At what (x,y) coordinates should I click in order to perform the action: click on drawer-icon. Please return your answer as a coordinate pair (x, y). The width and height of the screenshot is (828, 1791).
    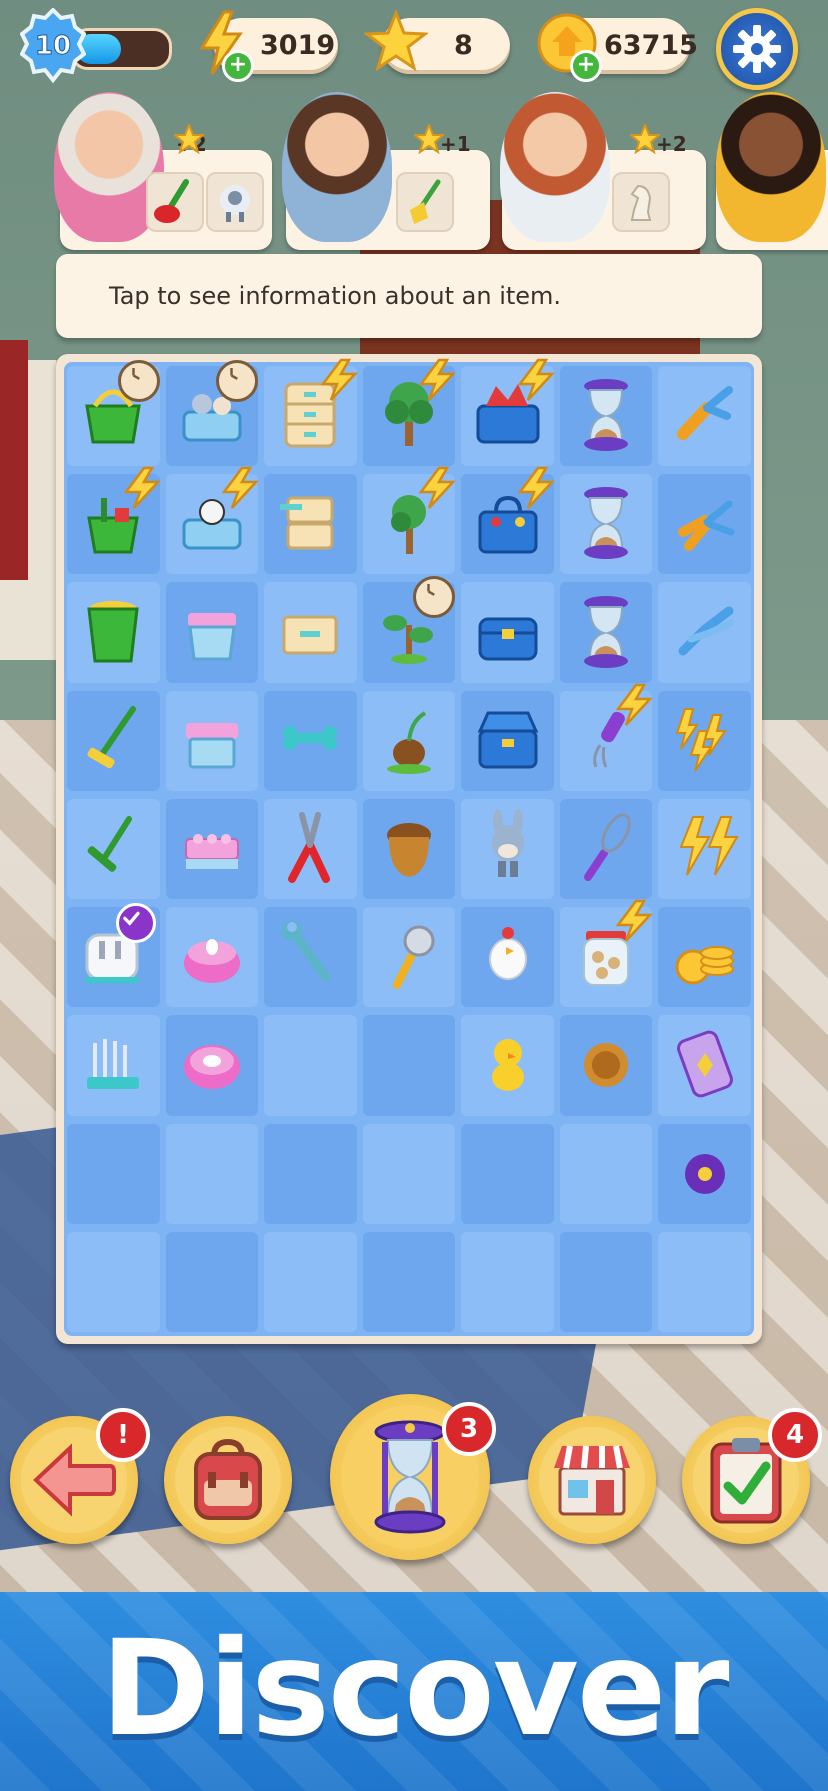
    Looking at the image, I should click on (310, 633).